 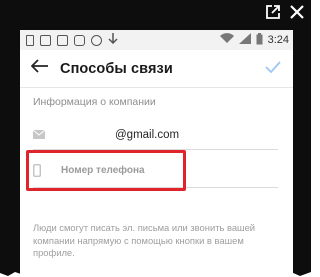 I want to click on signal-icon, so click(x=244, y=40).